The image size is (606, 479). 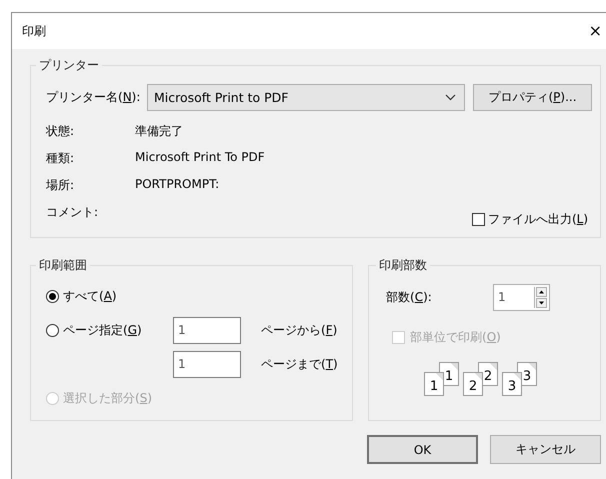 I want to click on info-label: 場所:, so click(x=61, y=185).